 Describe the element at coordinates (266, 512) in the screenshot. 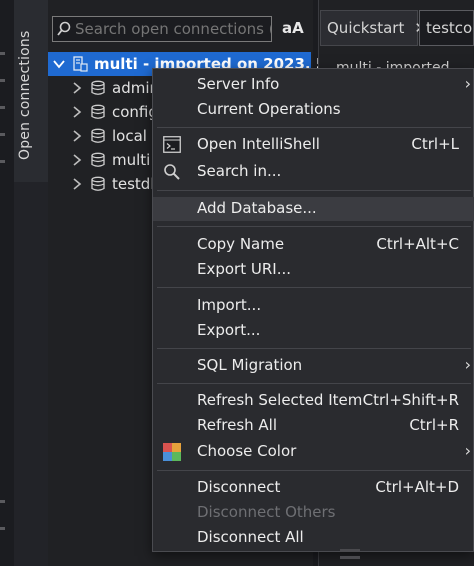

I see `menu-item-label: Disconnect Others` at that location.